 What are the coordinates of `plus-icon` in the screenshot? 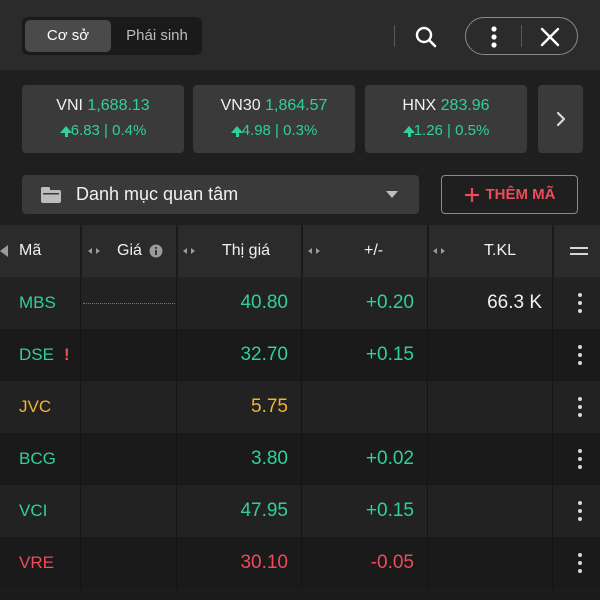 It's located at (471, 194).